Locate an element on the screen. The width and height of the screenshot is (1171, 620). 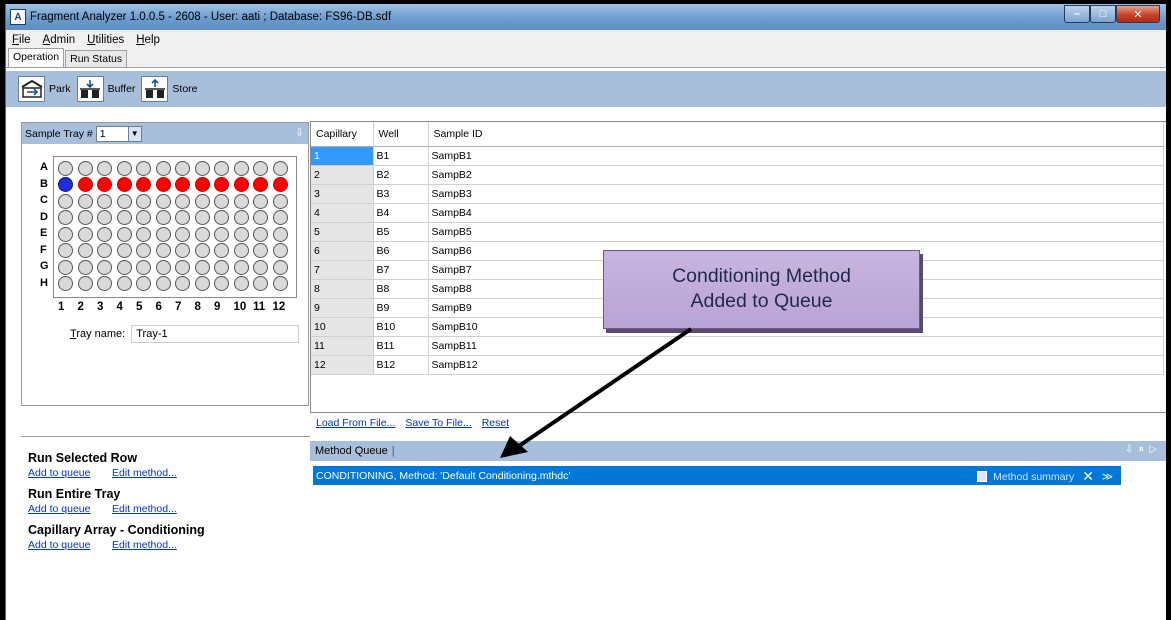
sample-id-cell: SampB5 is located at coordinates (796, 232).